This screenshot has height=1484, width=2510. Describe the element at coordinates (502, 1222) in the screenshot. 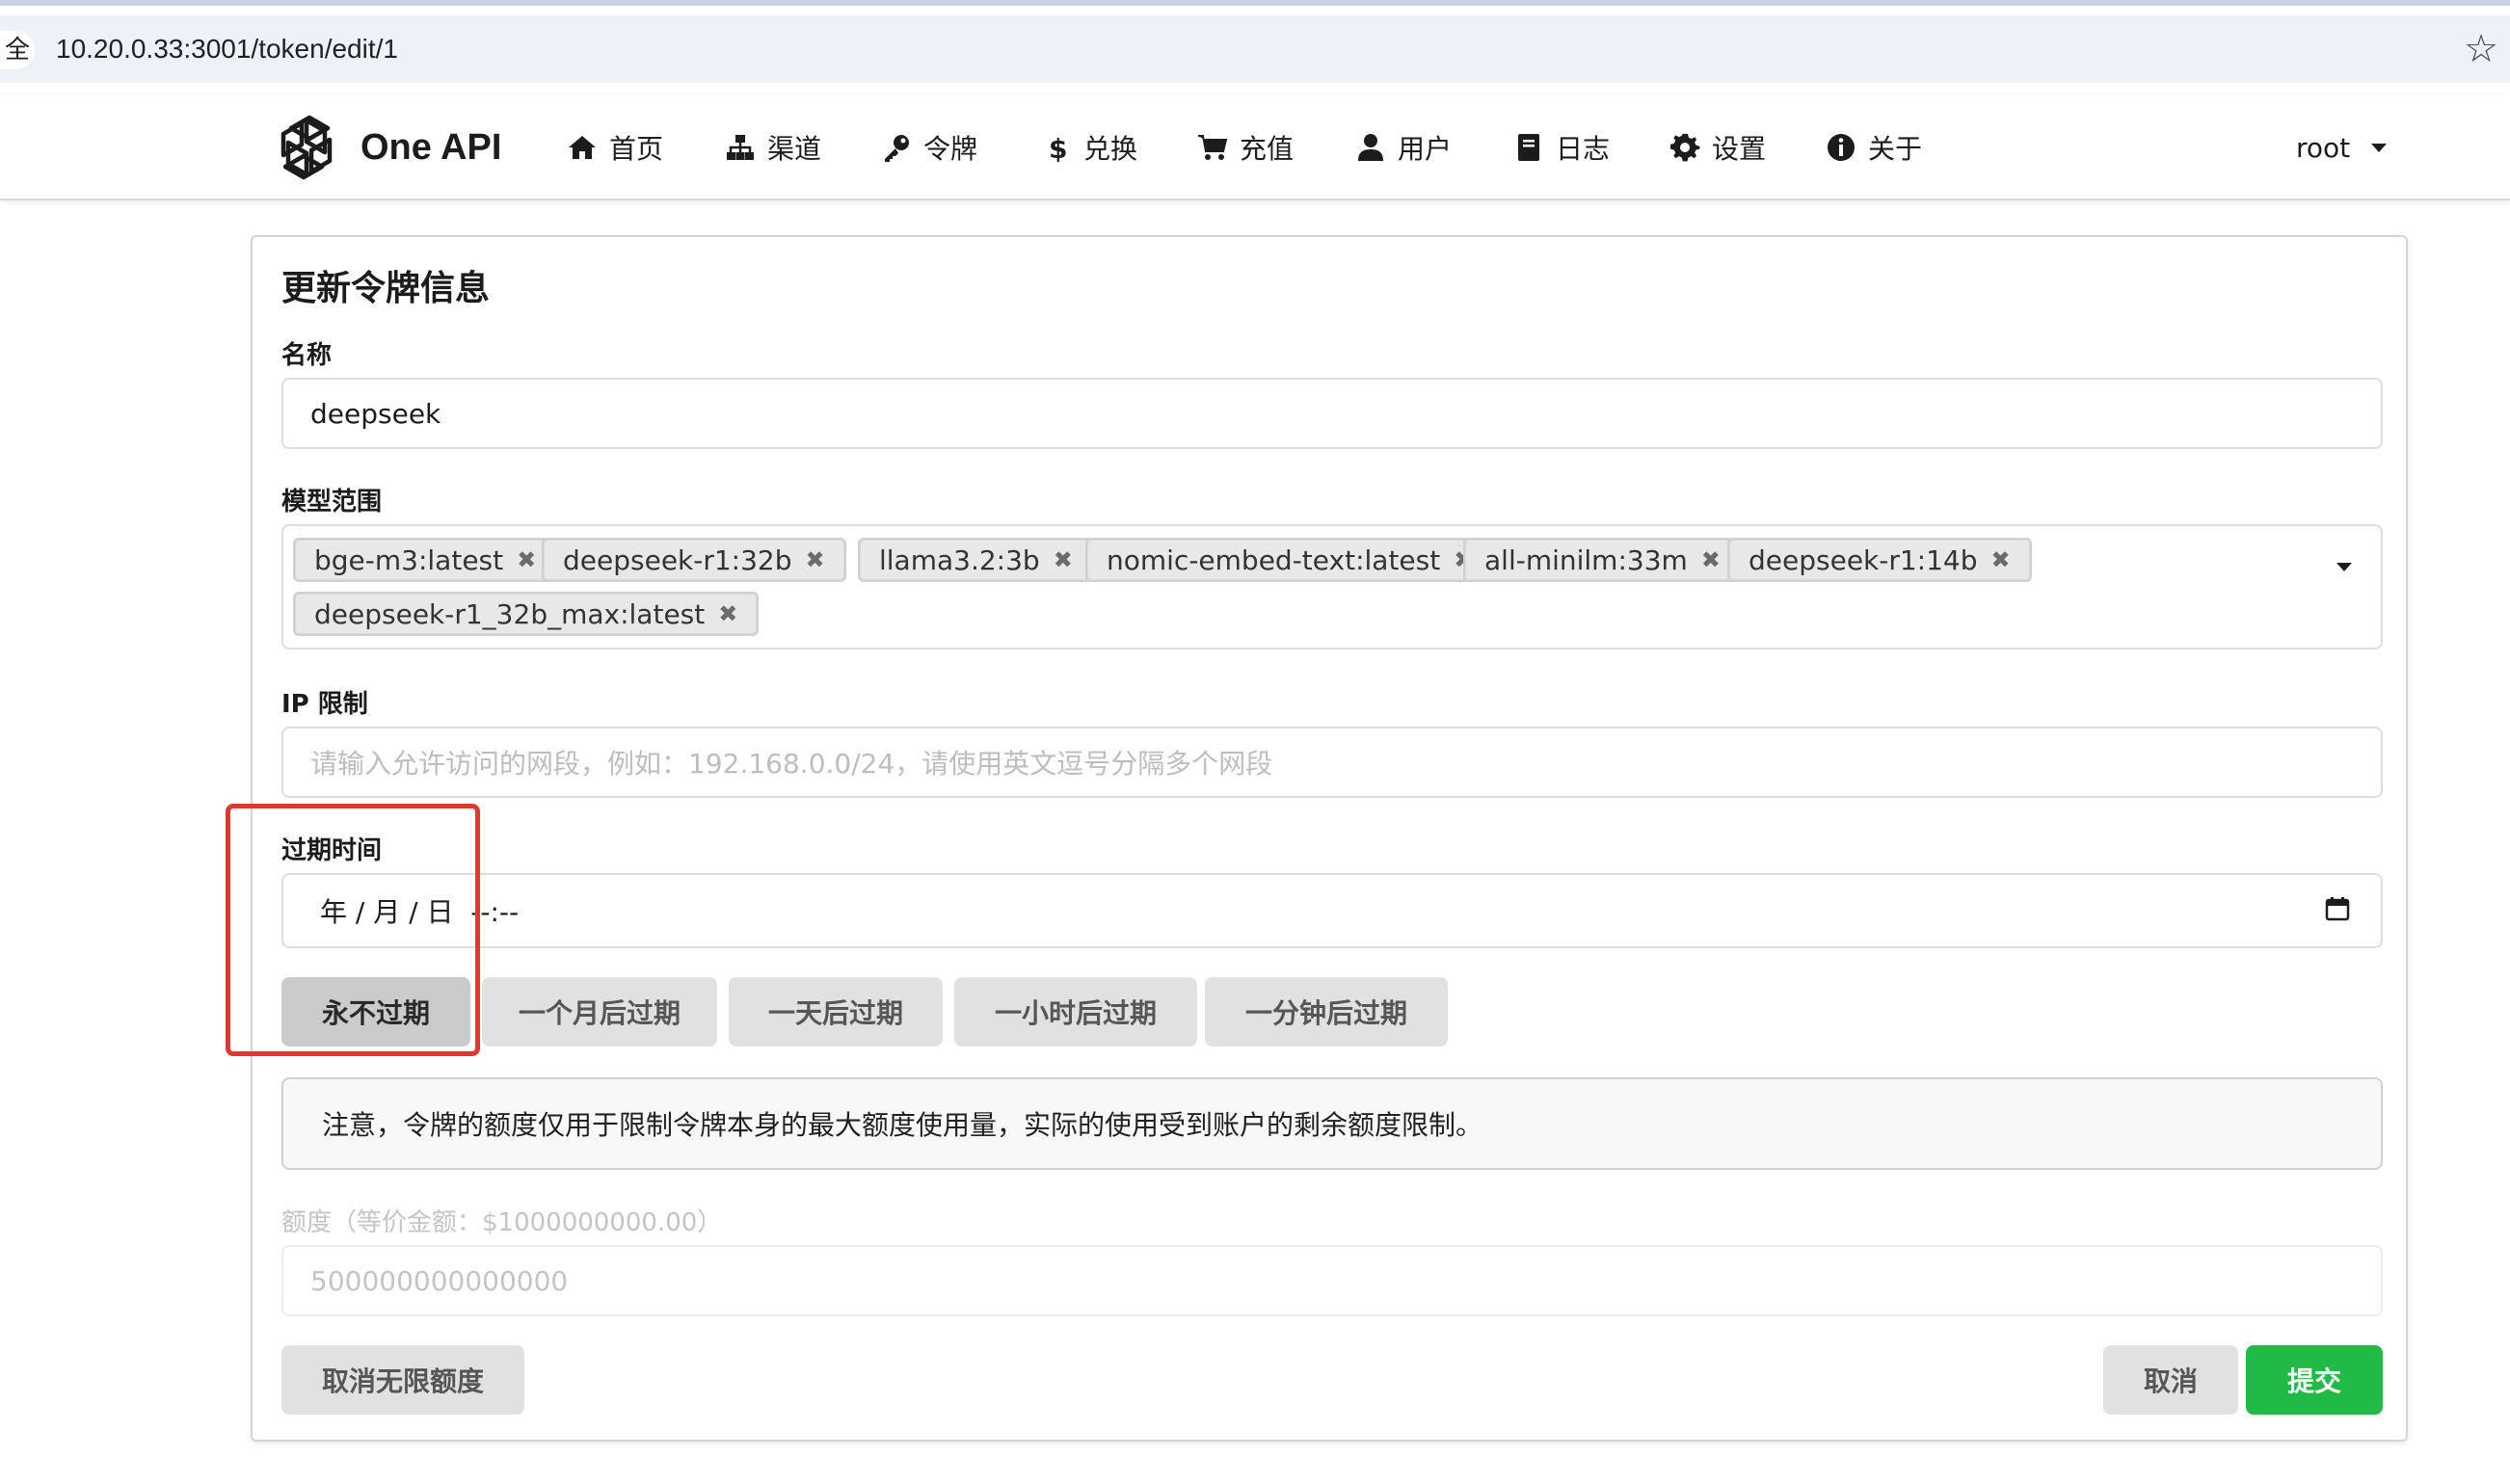

I see `quota-label: 额度（等价金额：$1000000000.00）` at that location.